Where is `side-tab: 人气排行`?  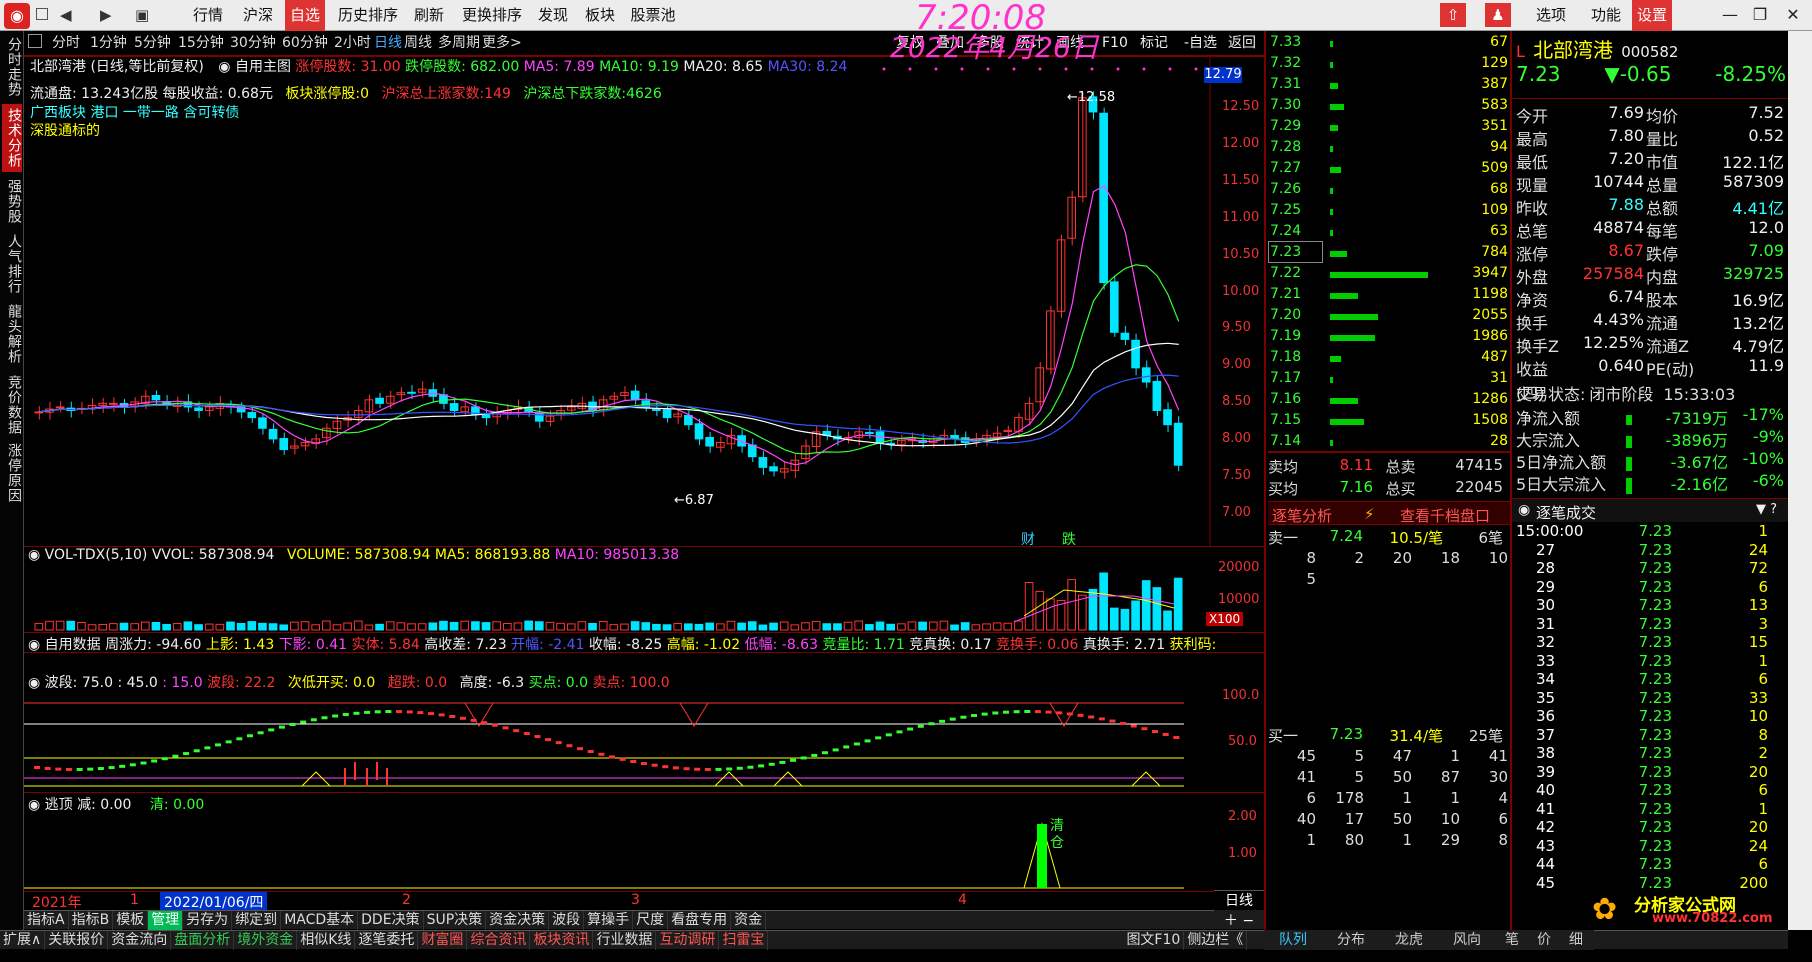 side-tab: 人气排行 is located at coordinates (12, 264).